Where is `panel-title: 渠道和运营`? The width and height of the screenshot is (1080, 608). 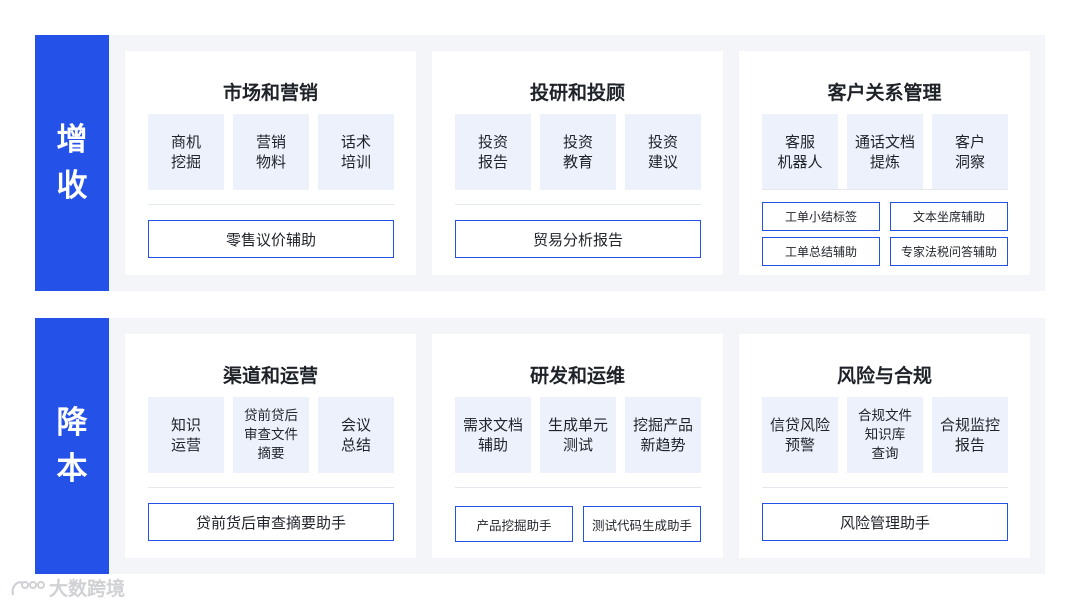 panel-title: 渠道和运营 is located at coordinates (270, 376).